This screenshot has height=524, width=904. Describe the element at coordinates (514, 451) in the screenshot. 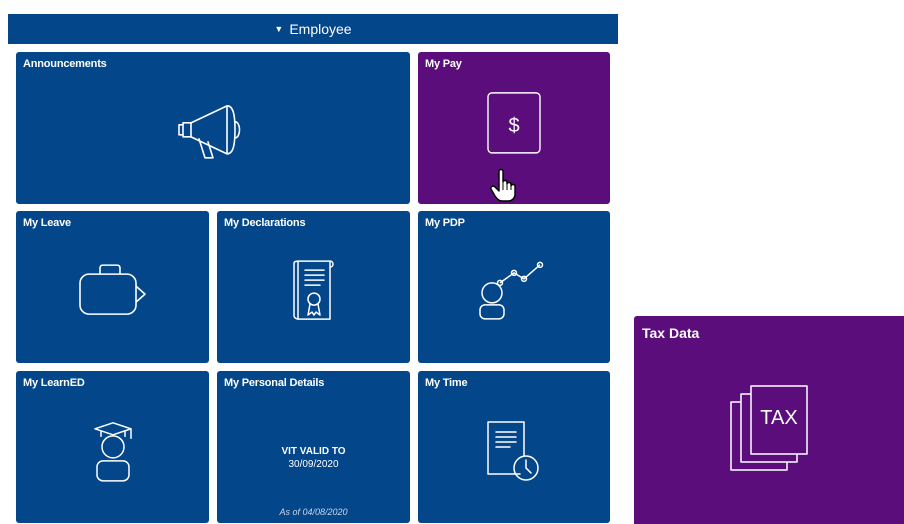

I see `document-clock-icon` at that location.